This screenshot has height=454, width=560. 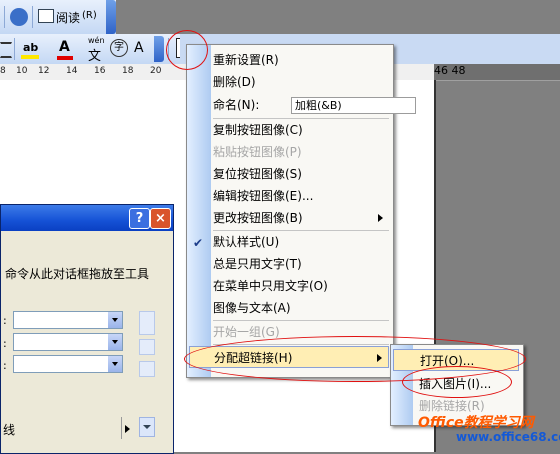 I want to click on watermark-url: www.office68.com, so click(x=508, y=437).